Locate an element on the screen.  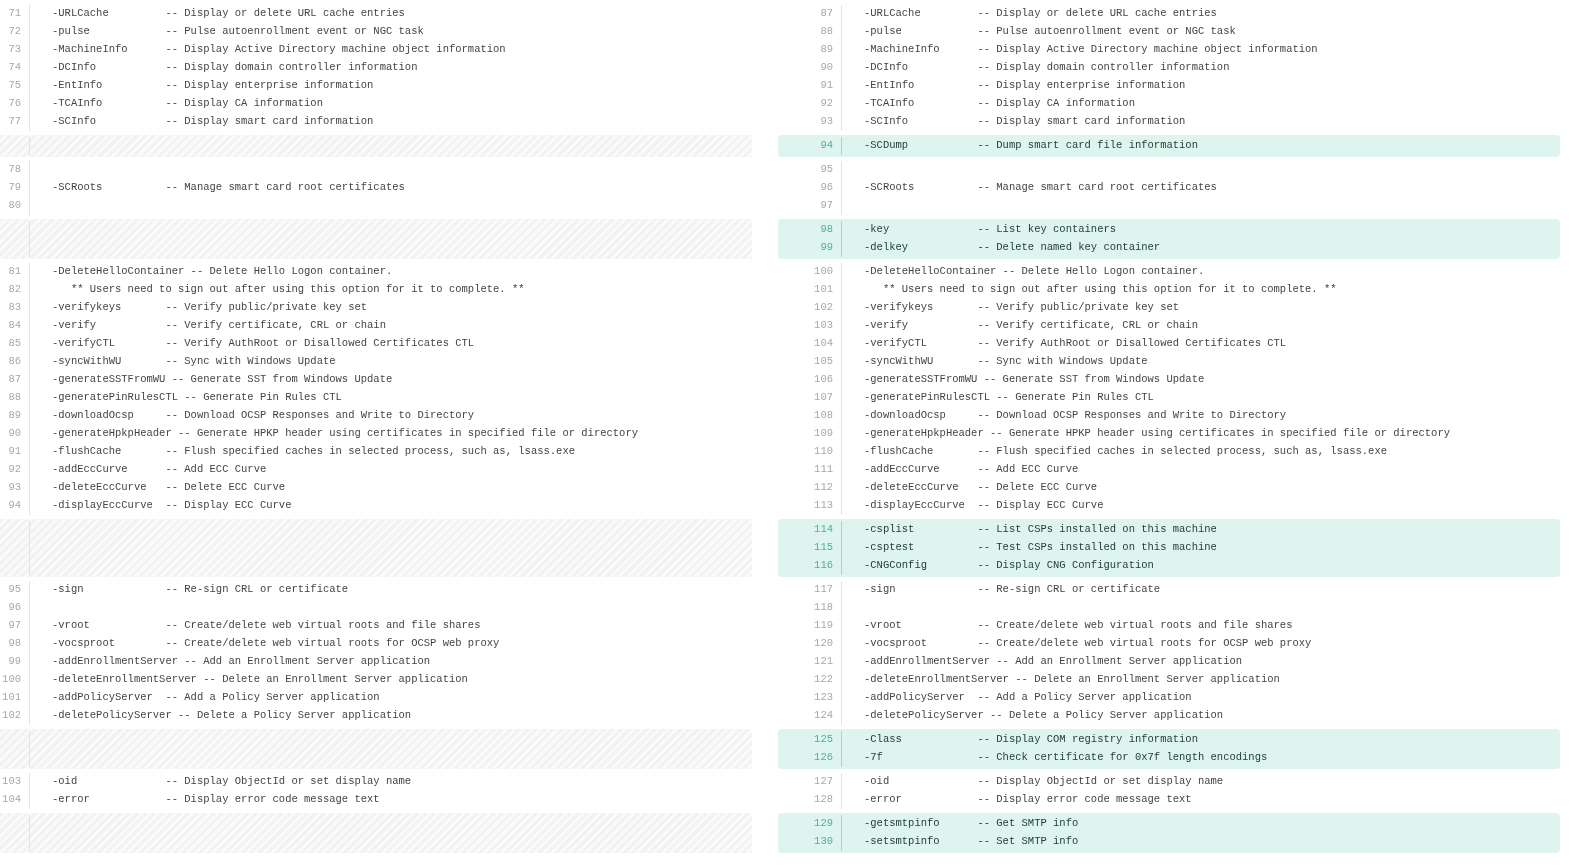
code-line: -SCDump -- Dump smart card file information is located at coordinates (1030, 146).